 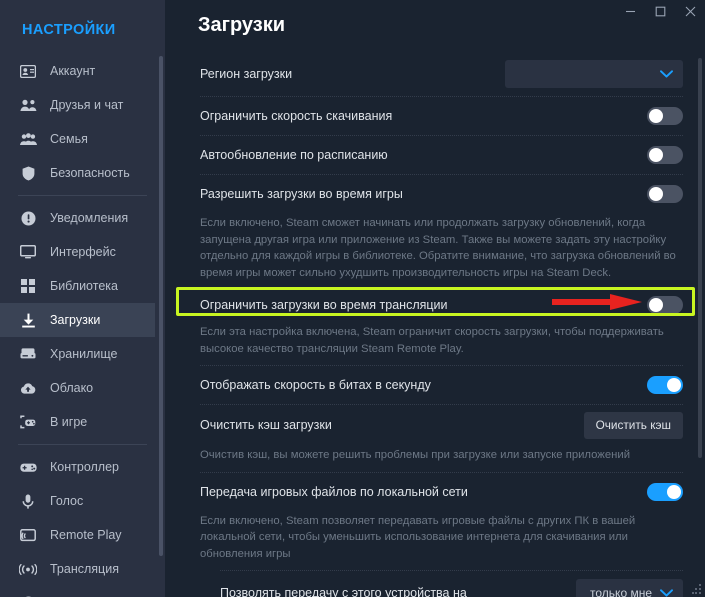 What do you see at coordinates (28, 173) in the screenshot?
I see `shield-icon` at bounding box center [28, 173].